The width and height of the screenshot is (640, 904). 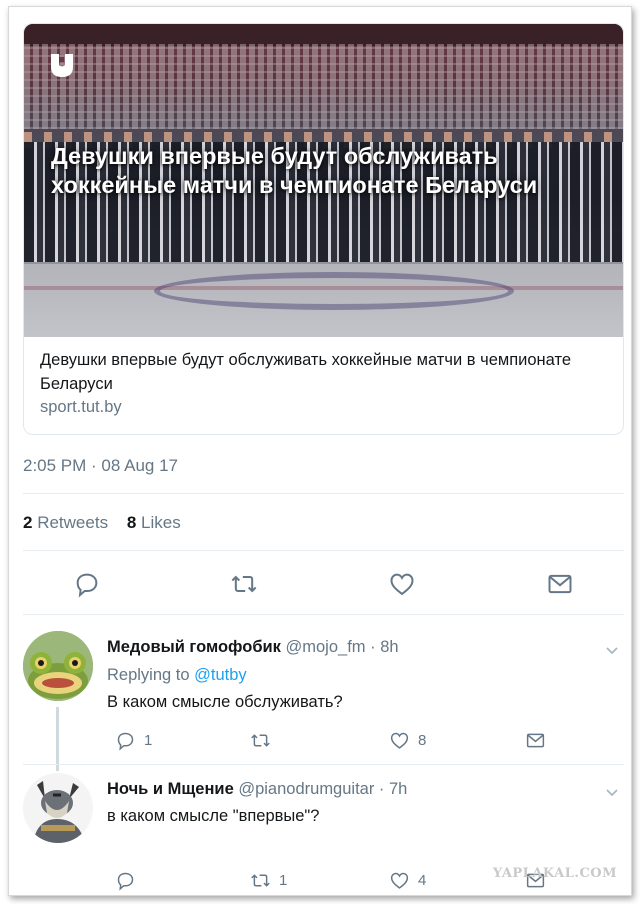 I want to click on retweet-button, so click(x=264, y=740).